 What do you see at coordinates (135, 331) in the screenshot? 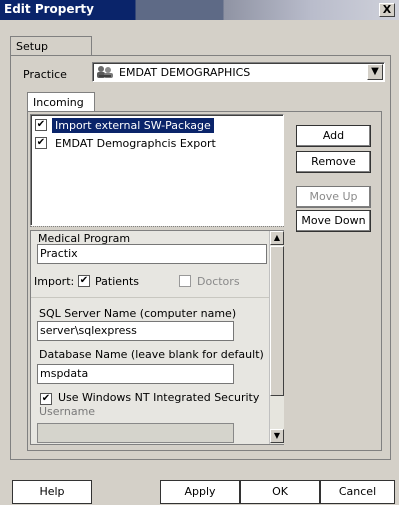
I see `sql-server-field: server\sqlexpress` at bounding box center [135, 331].